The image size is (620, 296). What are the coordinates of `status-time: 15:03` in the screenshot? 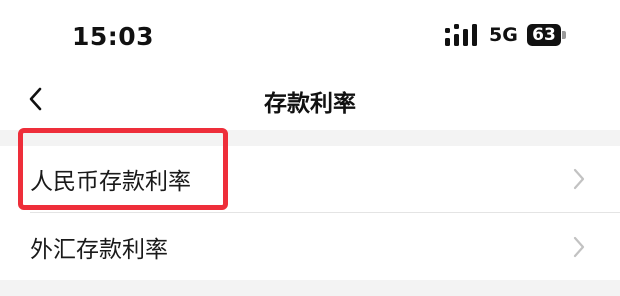 It's located at (113, 36).